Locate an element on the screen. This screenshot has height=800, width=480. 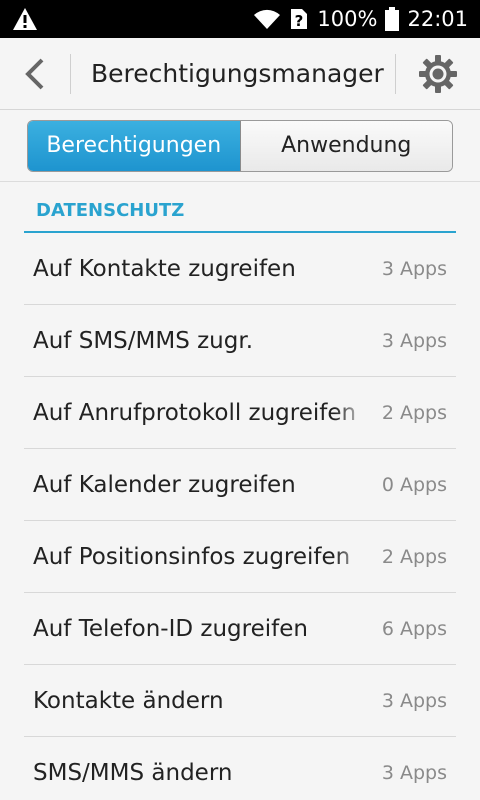
item-label: SMS/MMS ändern is located at coordinates (133, 772).